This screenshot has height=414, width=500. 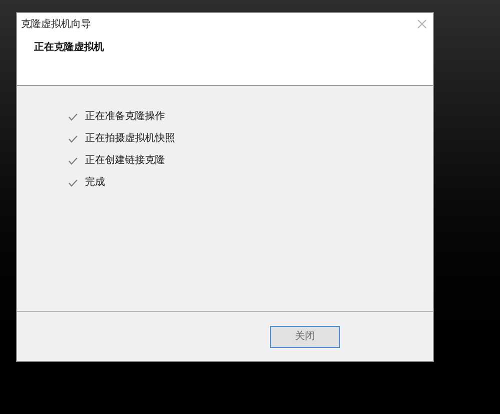 What do you see at coordinates (125, 117) in the screenshot?
I see `step-label: 正在准备克隆操作` at bounding box center [125, 117].